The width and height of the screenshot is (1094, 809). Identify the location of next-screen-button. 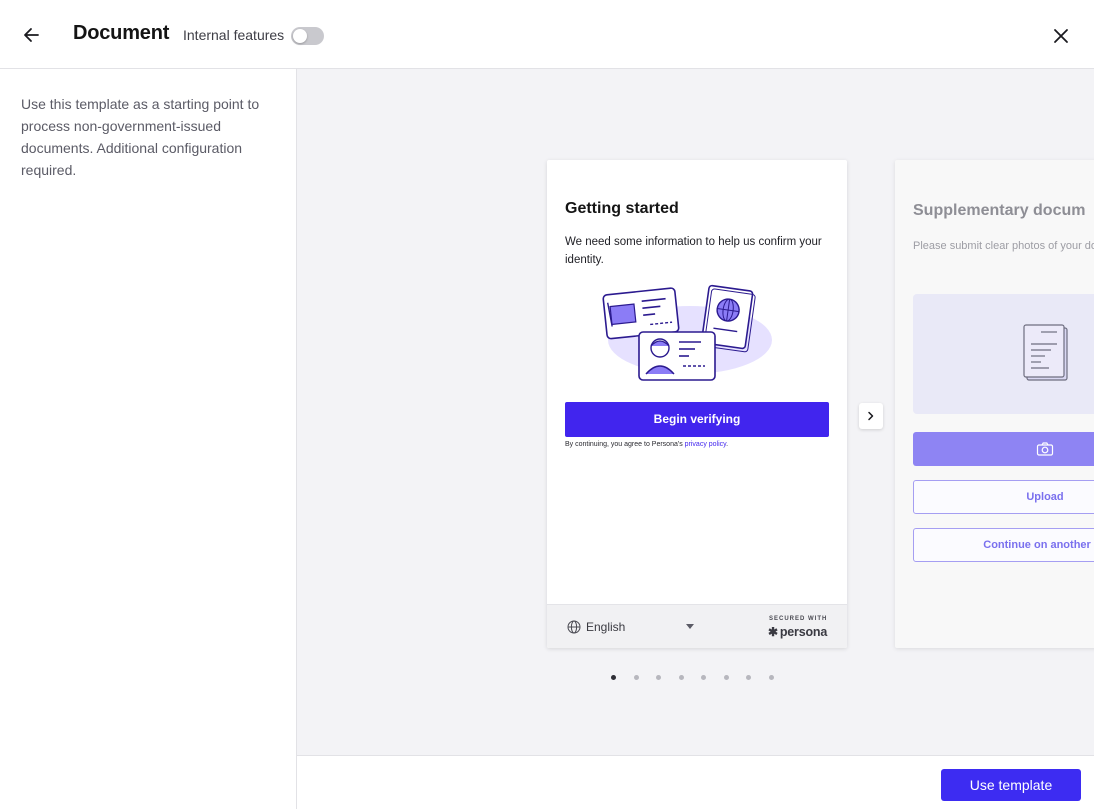
(871, 416).